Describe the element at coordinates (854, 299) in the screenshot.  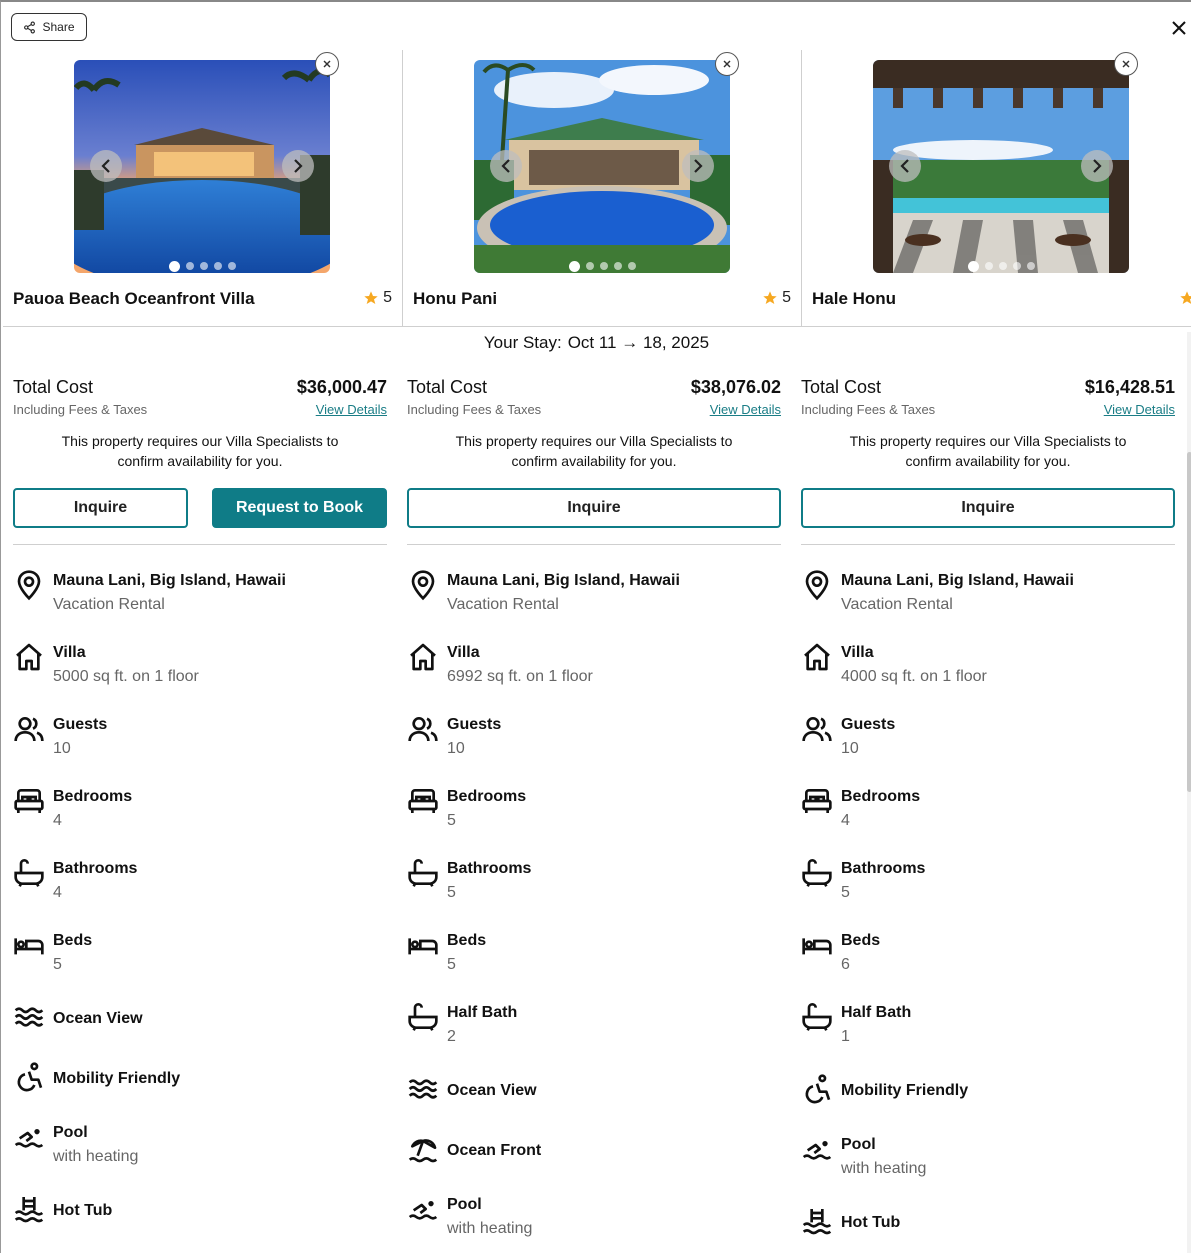
I see `property-name: Hale Honu` at that location.